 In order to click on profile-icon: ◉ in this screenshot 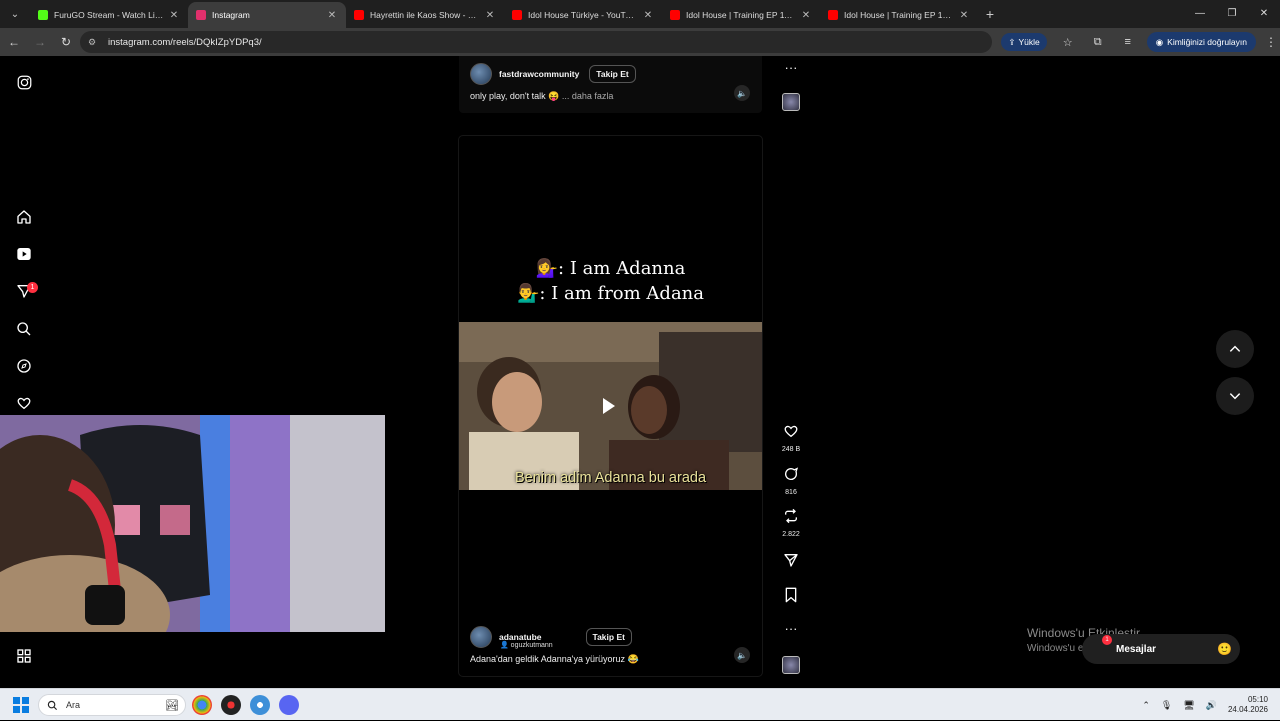, I will do `click(1159, 41)`.